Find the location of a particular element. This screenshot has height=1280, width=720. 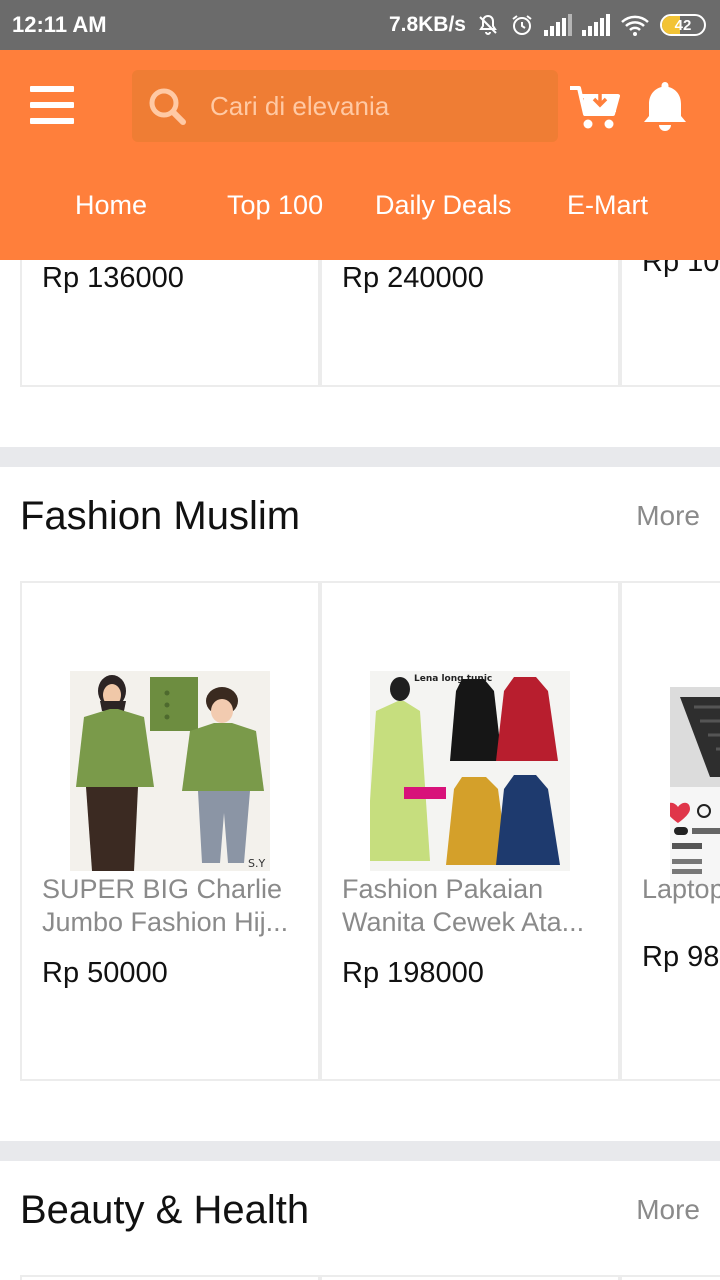

product-price: Rp 240000 is located at coordinates (413, 278).